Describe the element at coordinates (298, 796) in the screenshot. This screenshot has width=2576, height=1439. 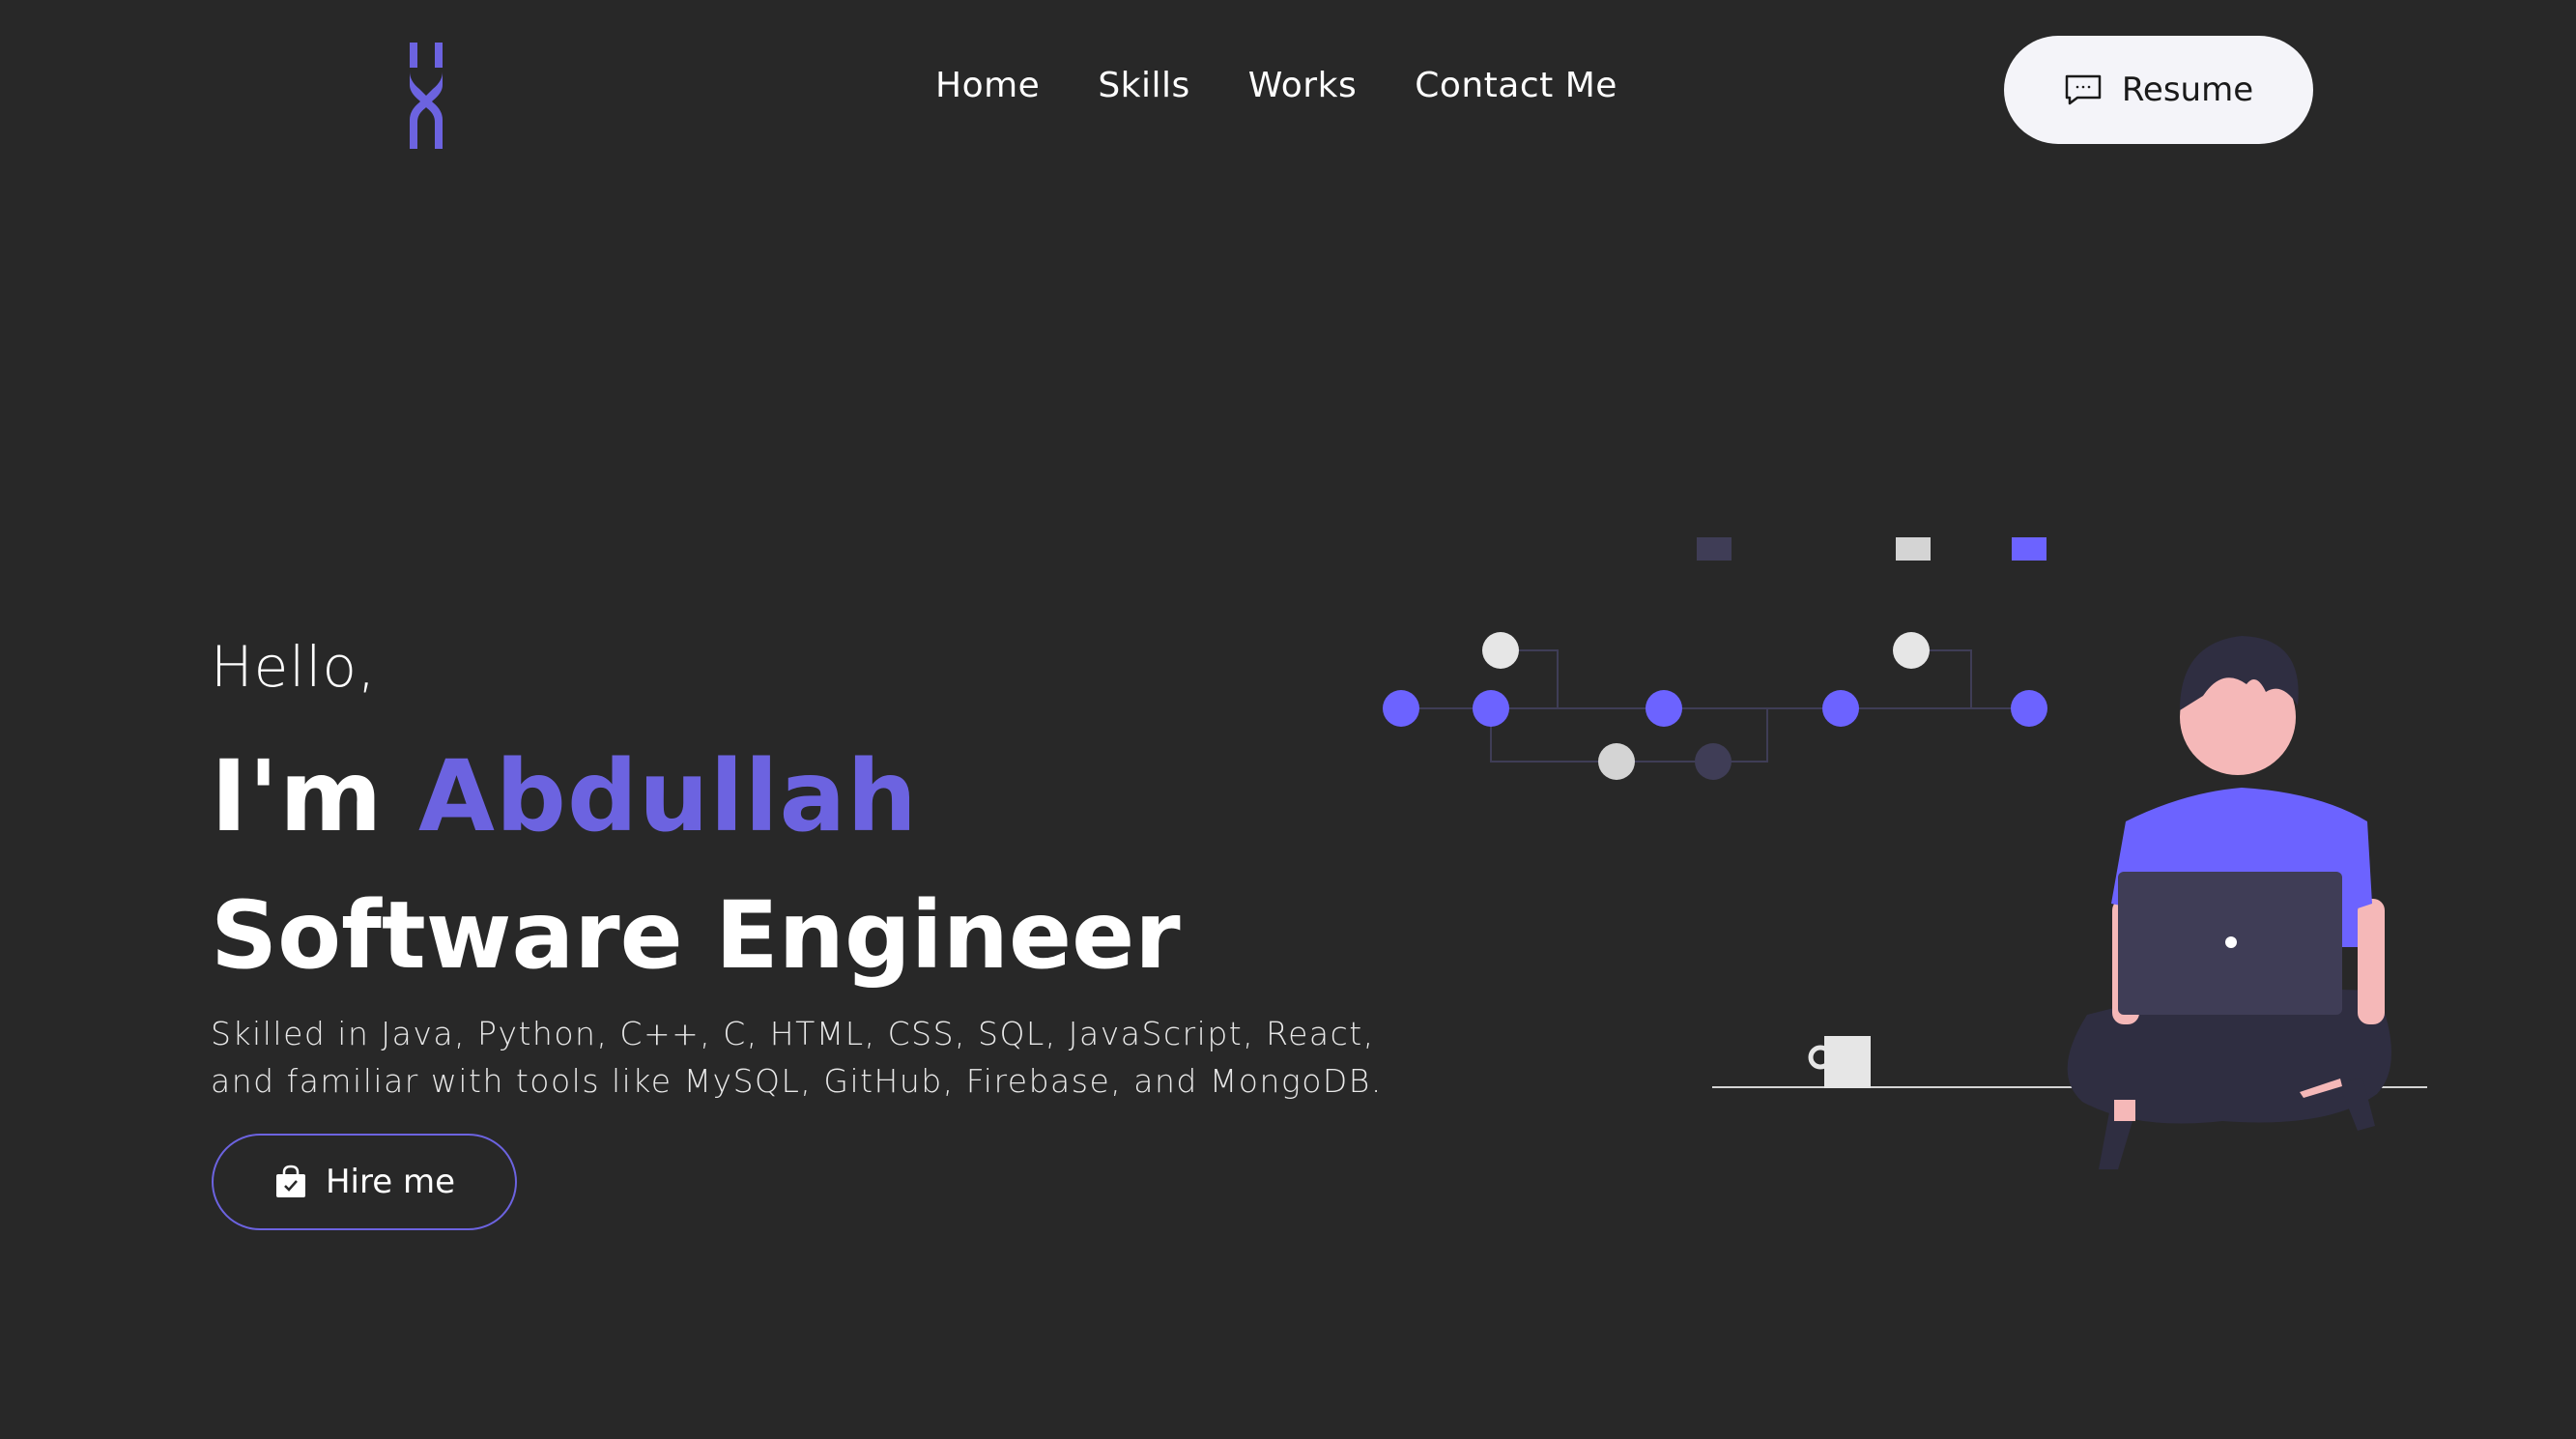
I see `intro-prefix: I'm` at that location.